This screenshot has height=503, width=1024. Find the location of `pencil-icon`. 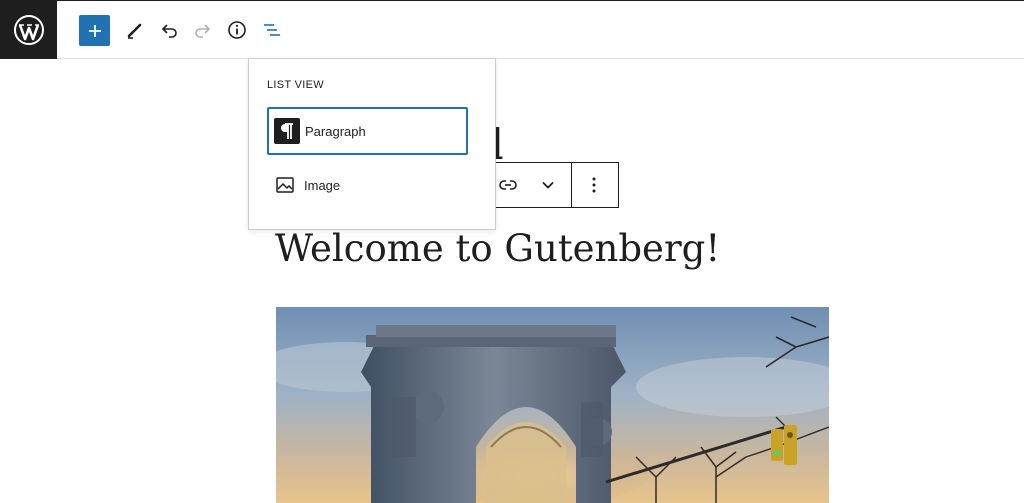

pencil-icon is located at coordinates (134, 31).